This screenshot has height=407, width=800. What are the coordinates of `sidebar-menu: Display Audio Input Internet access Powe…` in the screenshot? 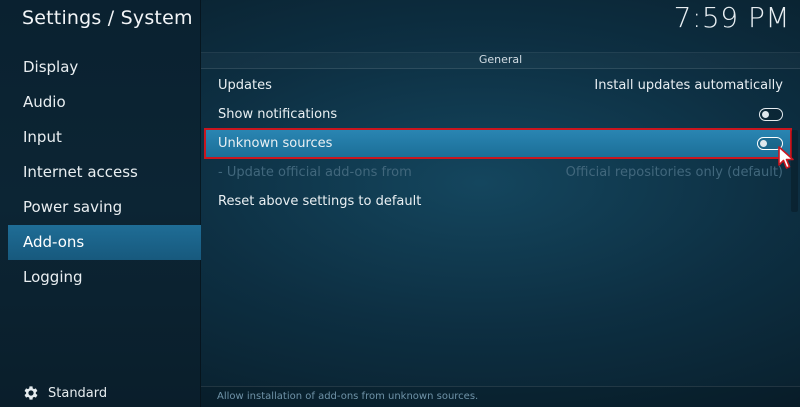 It's located at (104, 172).